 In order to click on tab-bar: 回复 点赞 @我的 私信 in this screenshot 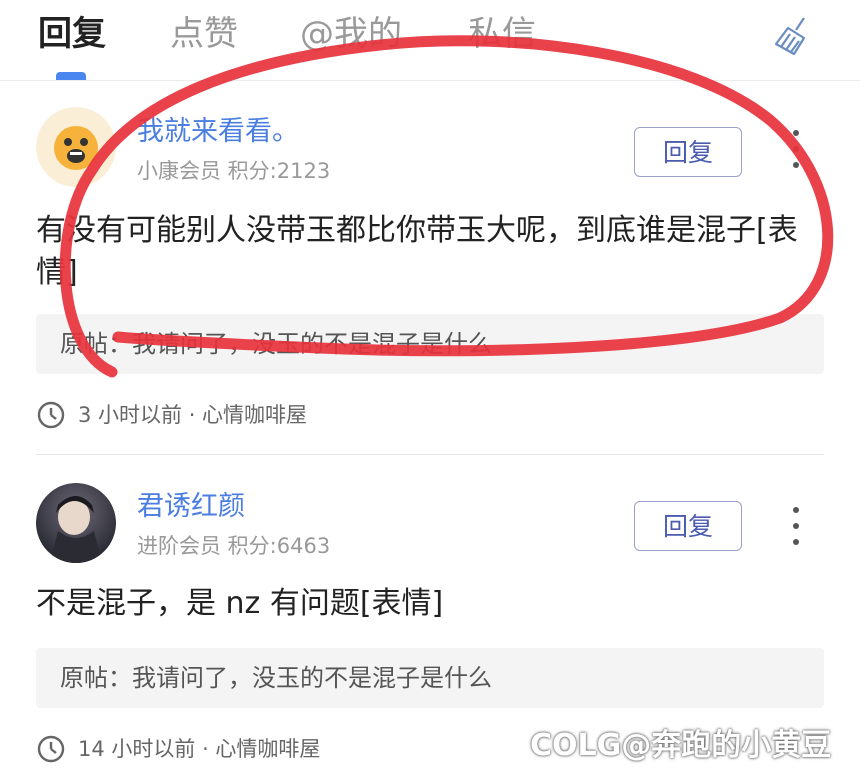, I will do `click(430, 40)`.